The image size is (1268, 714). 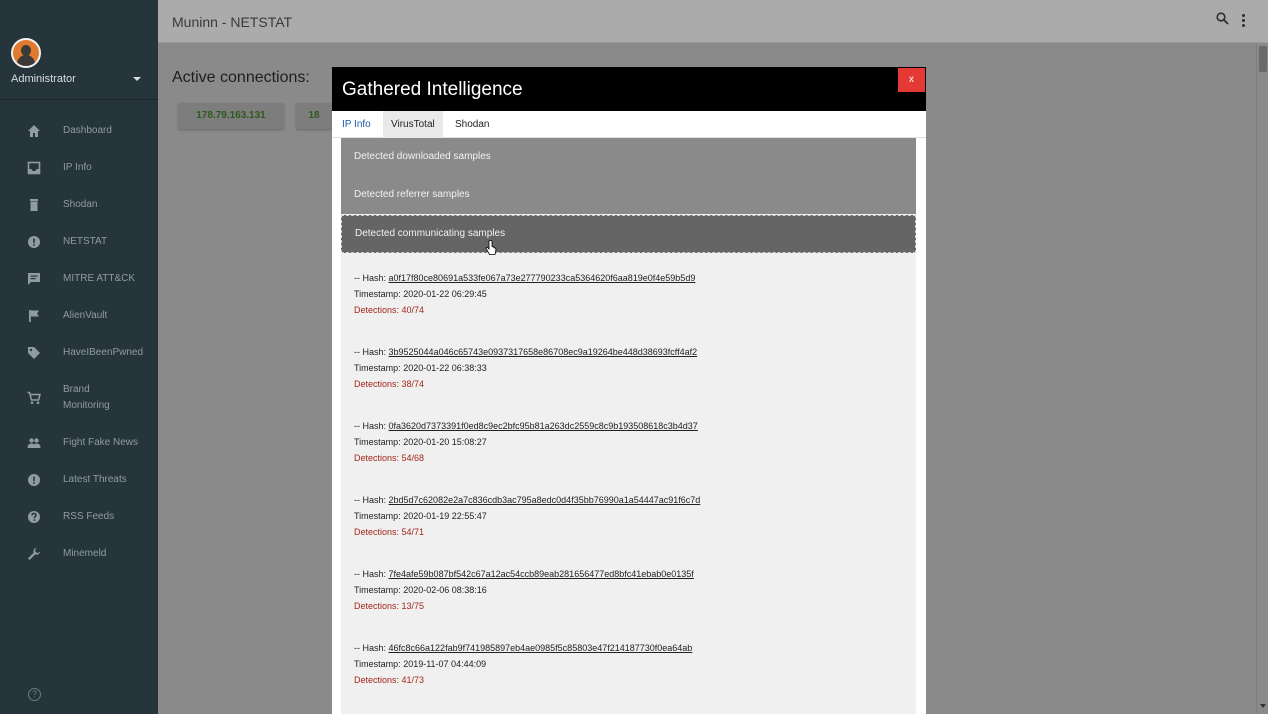 I want to click on sidebar-item-label: IP Info, so click(x=77, y=167).